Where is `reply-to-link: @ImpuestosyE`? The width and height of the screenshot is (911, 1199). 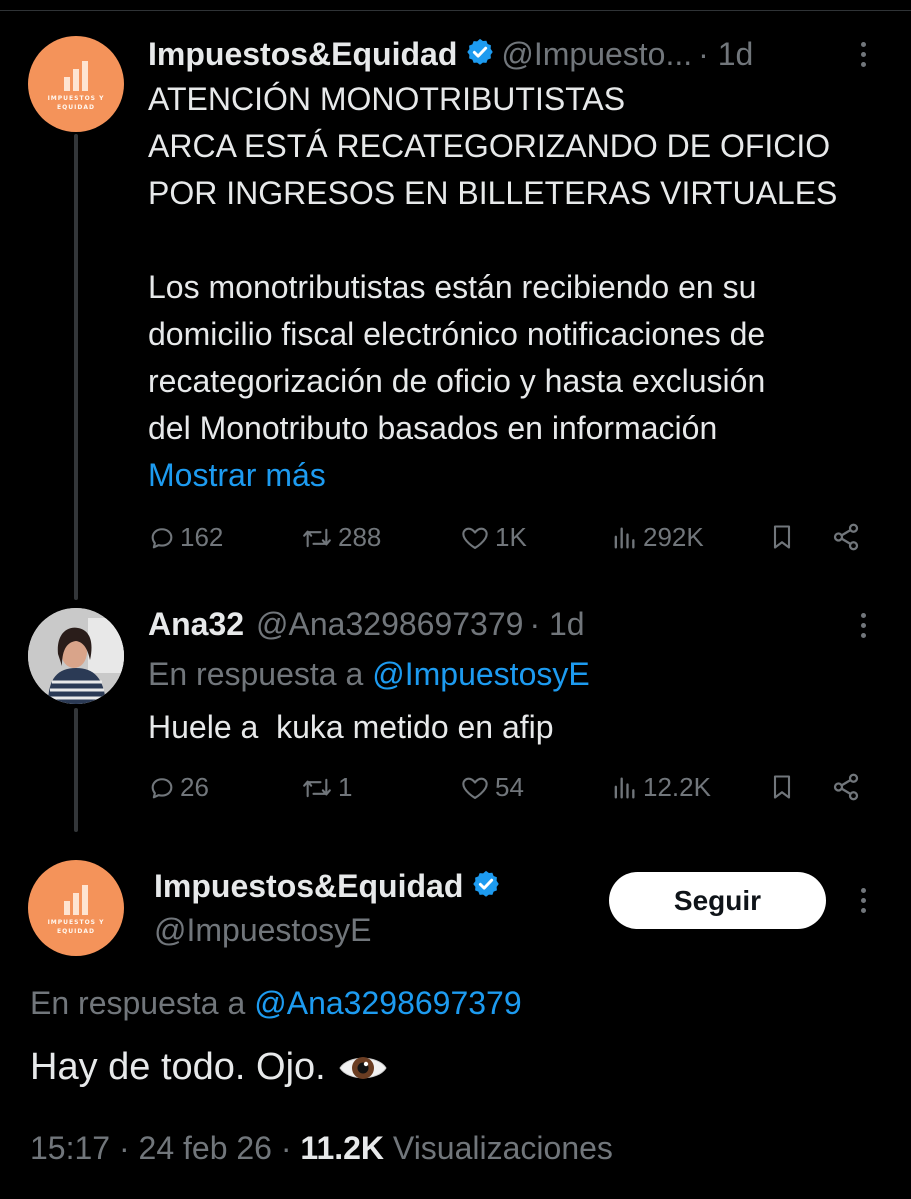 reply-to-link: @ImpuestosyE is located at coordinates (480, 674).